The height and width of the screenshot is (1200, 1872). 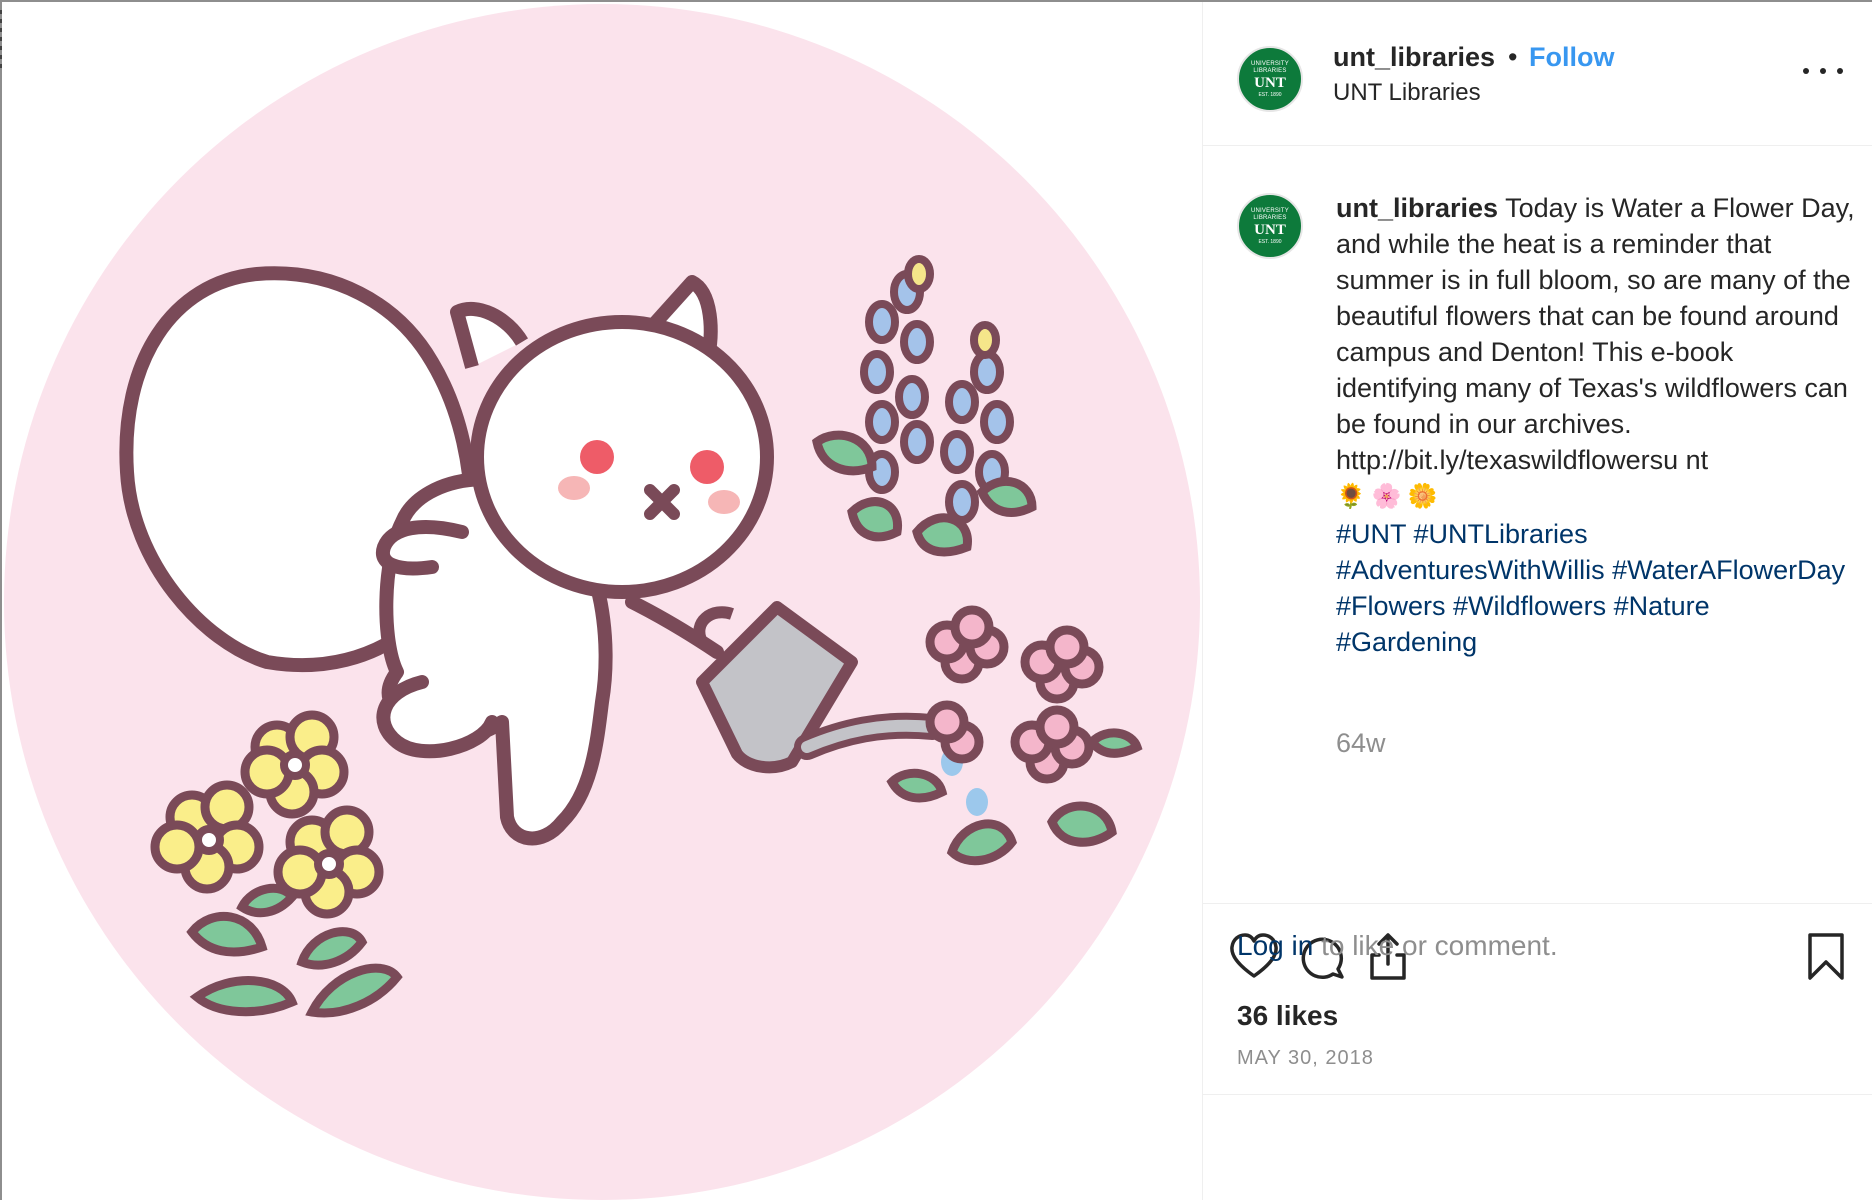 What do you see at coordinates (1390, 496) in the screenshot?
I see `caption-emojis: 🌻🌸🌼` at bounding box center [1390, 496].